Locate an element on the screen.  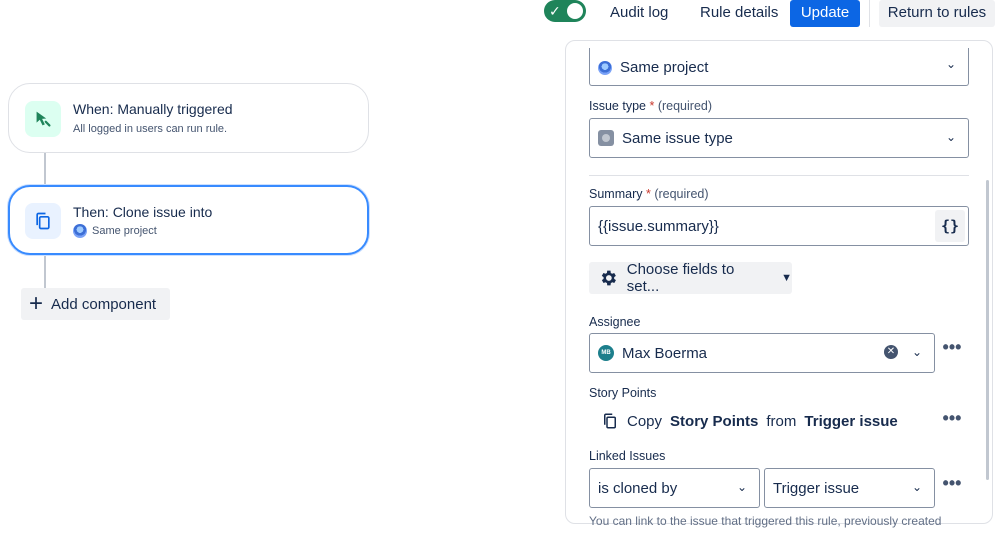
header-divider is located at coordinates (869, 13).